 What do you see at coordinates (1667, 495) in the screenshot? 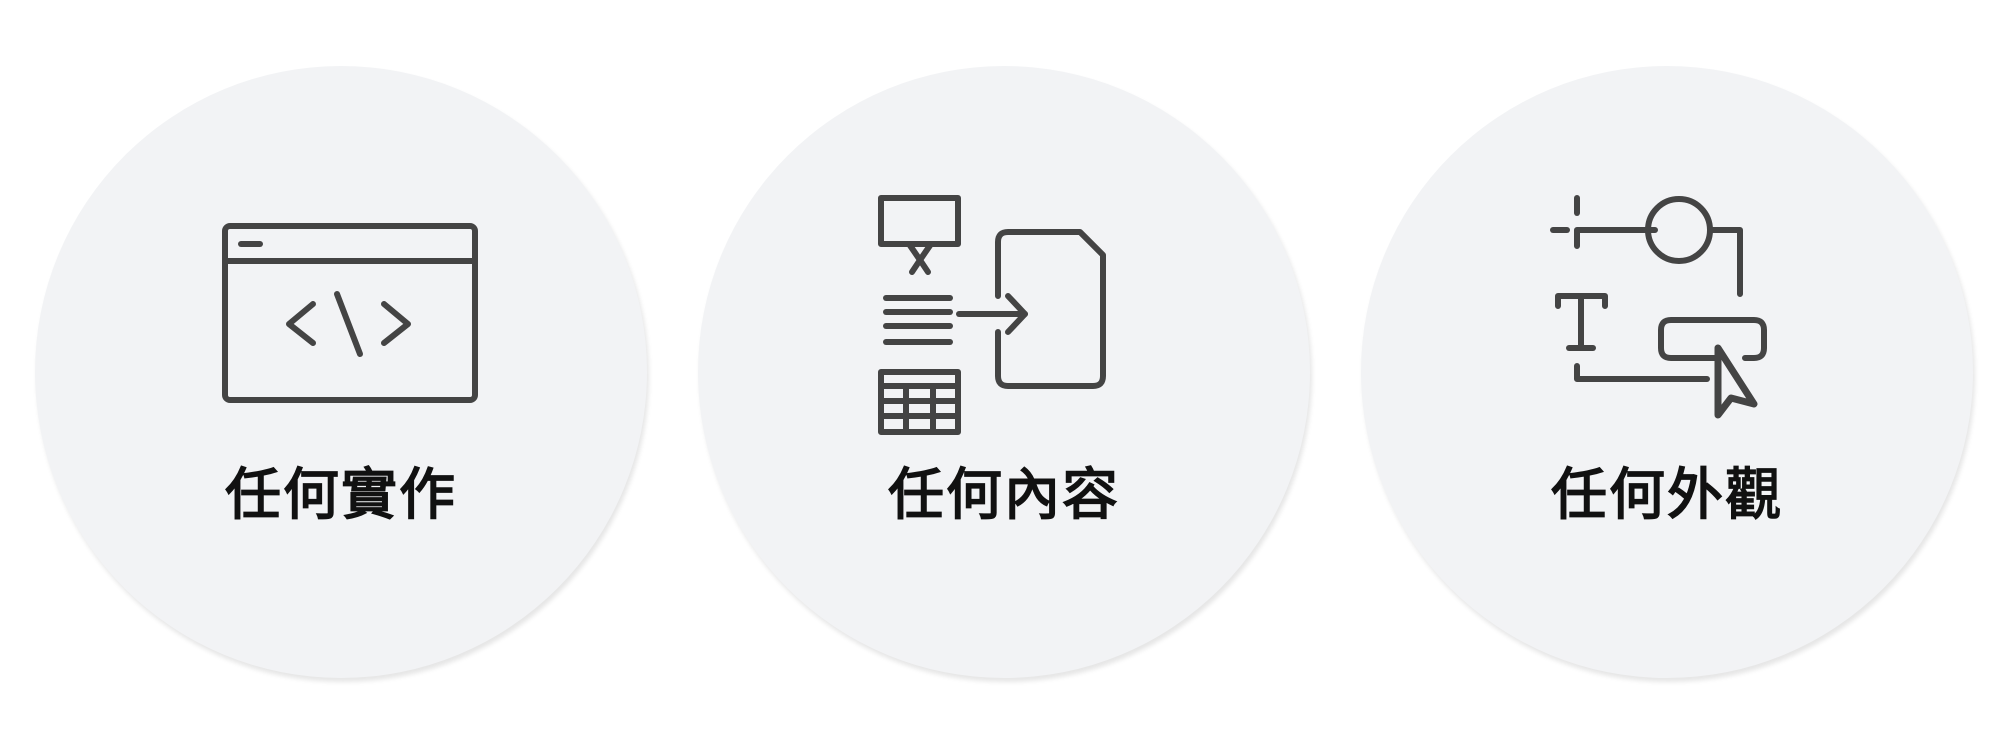
I see `feature-label-appearance: 任何外觀` at bounding box center [1667, 495].